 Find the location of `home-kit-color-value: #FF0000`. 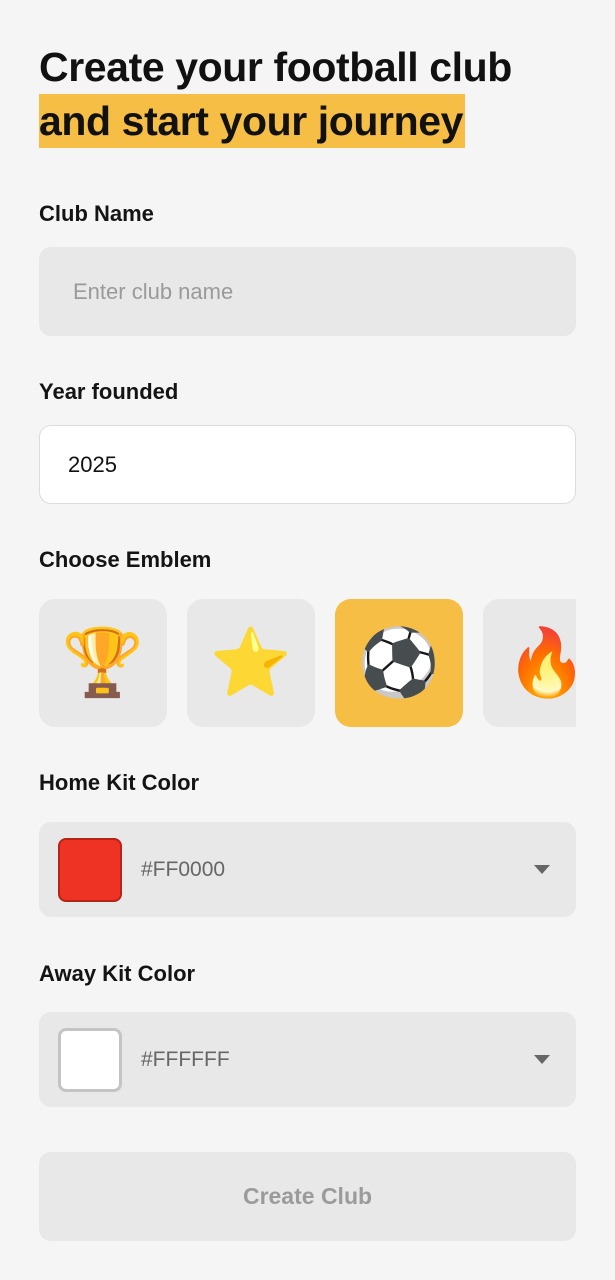

home-kit-color-value: #FF0000 is located at coordinates (183, 869).